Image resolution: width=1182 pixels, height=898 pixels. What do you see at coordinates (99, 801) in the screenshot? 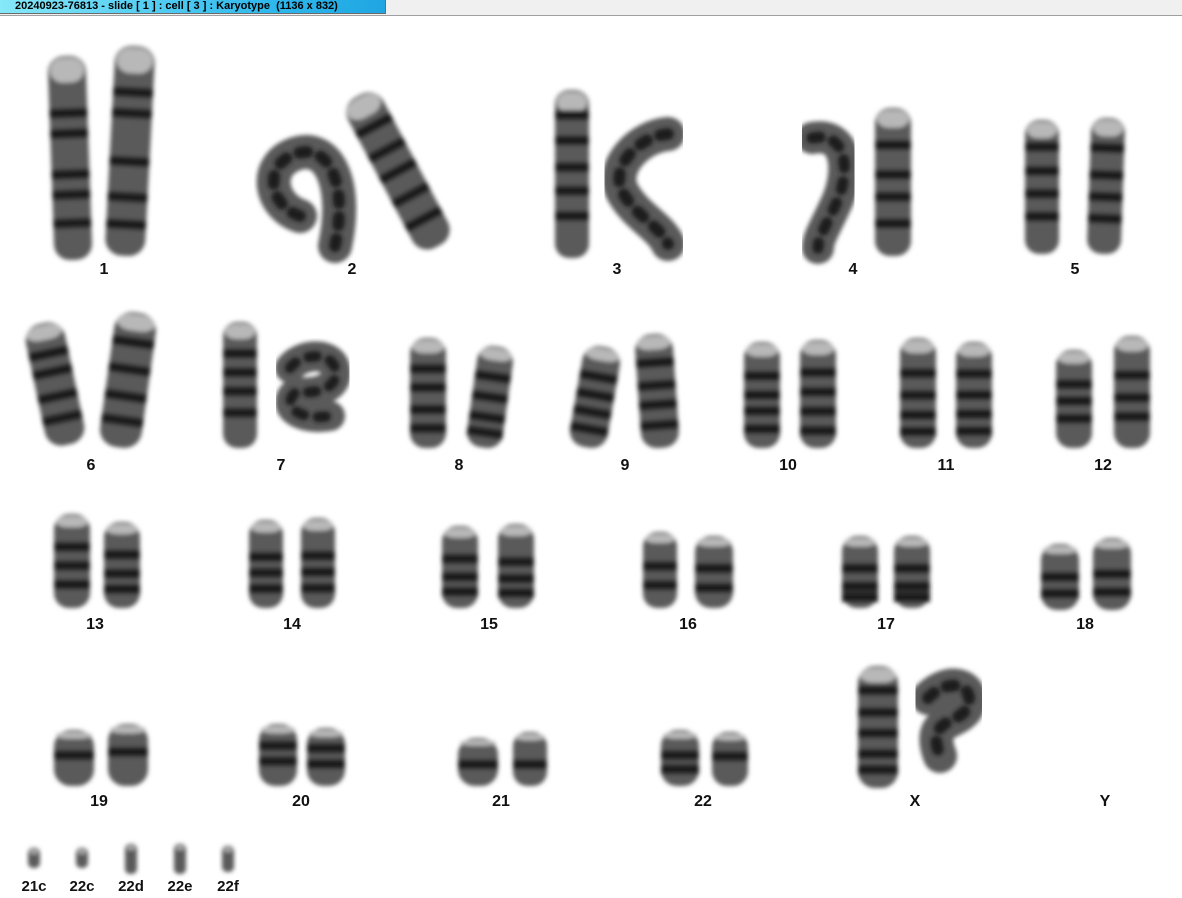
I see `chromosome-label-19: 19` at bounding box center [99, 801].